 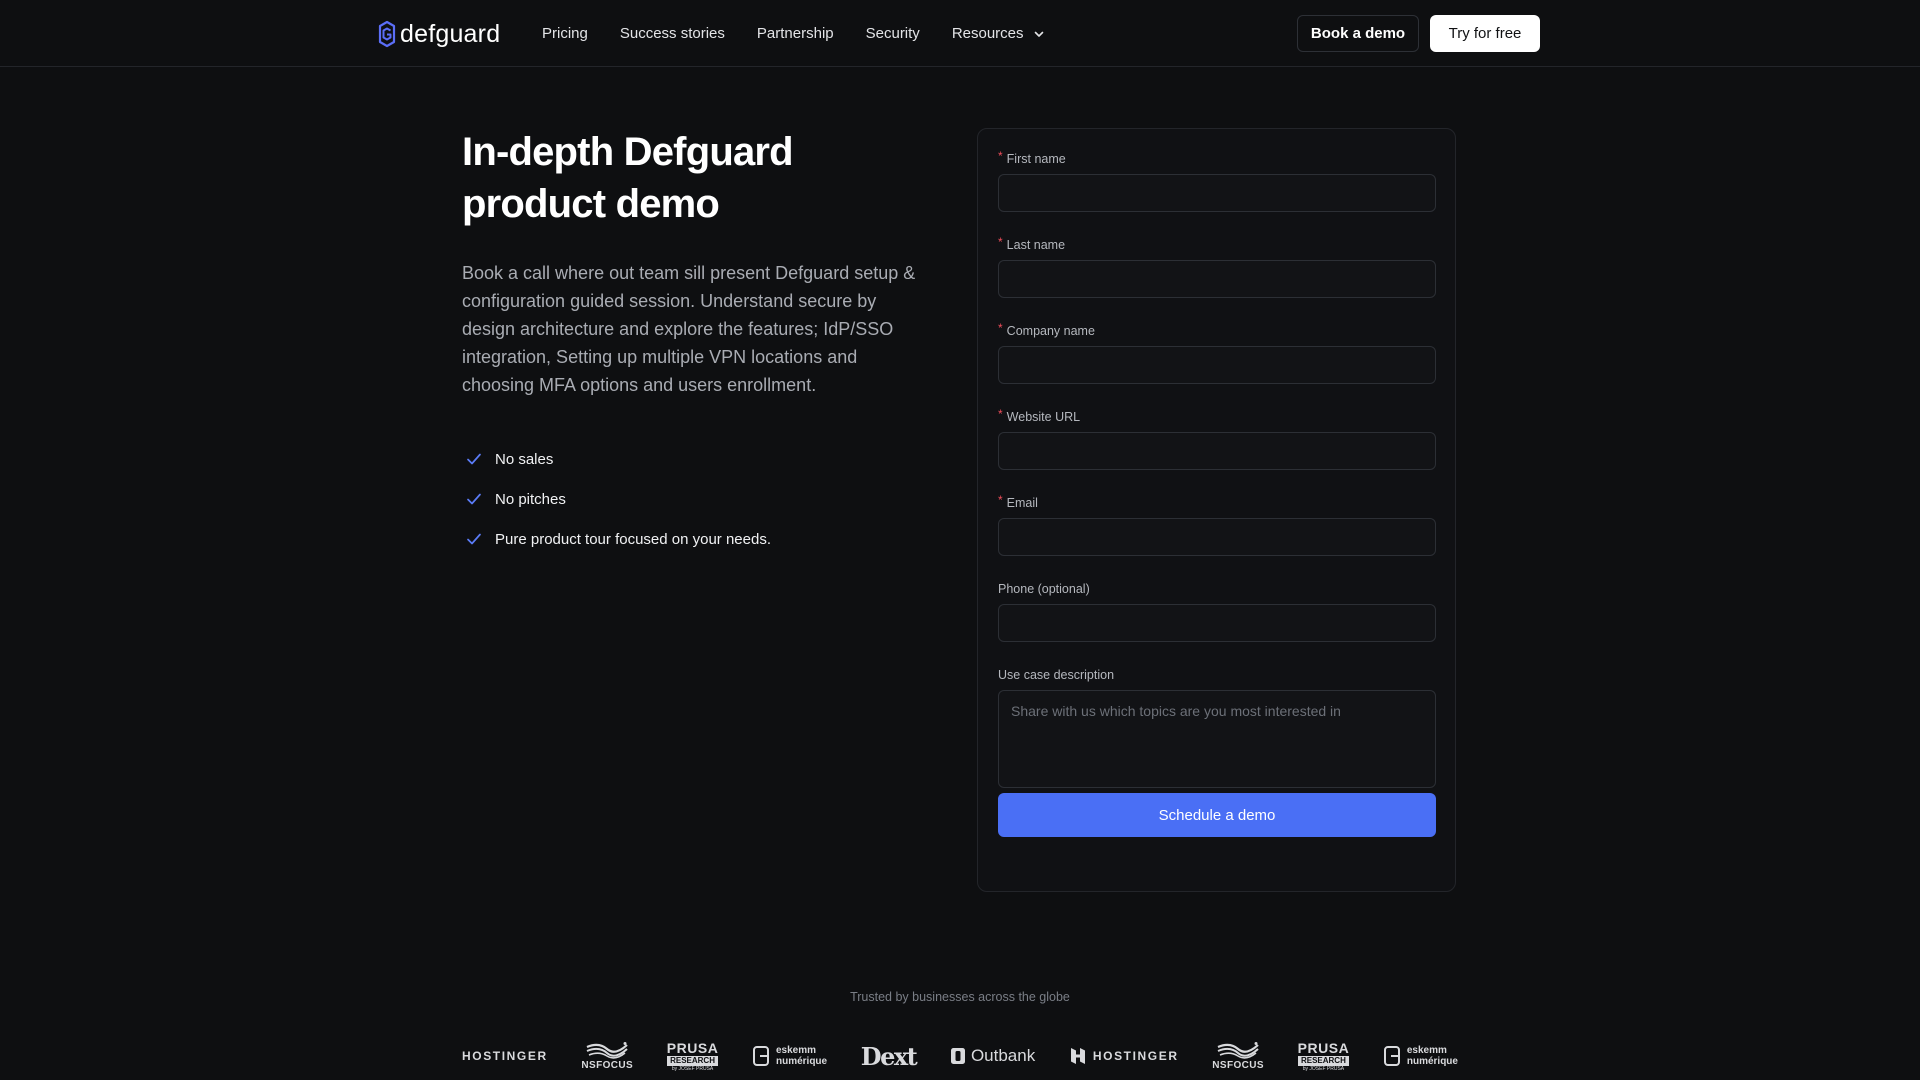 I want to click on outbank-icon, so click(x=957, y=1056).